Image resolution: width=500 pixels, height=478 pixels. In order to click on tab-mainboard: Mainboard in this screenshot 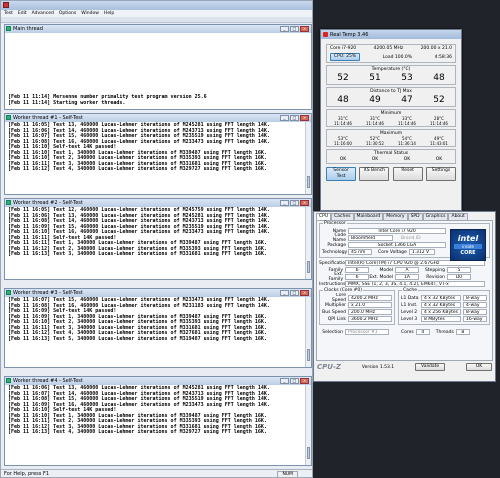, I will do `click(368, 216)`.